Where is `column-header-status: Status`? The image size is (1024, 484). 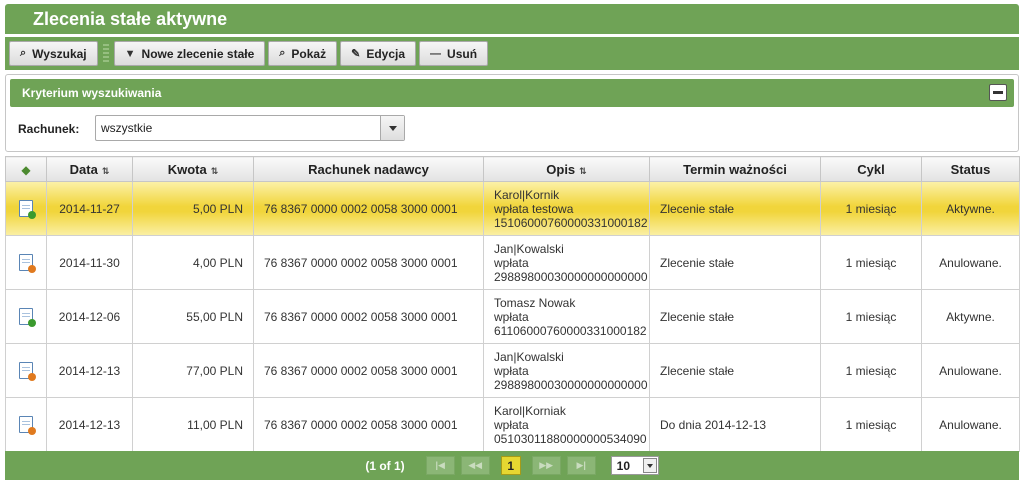
column-header-status: Status is located at coordinates (970, 169).